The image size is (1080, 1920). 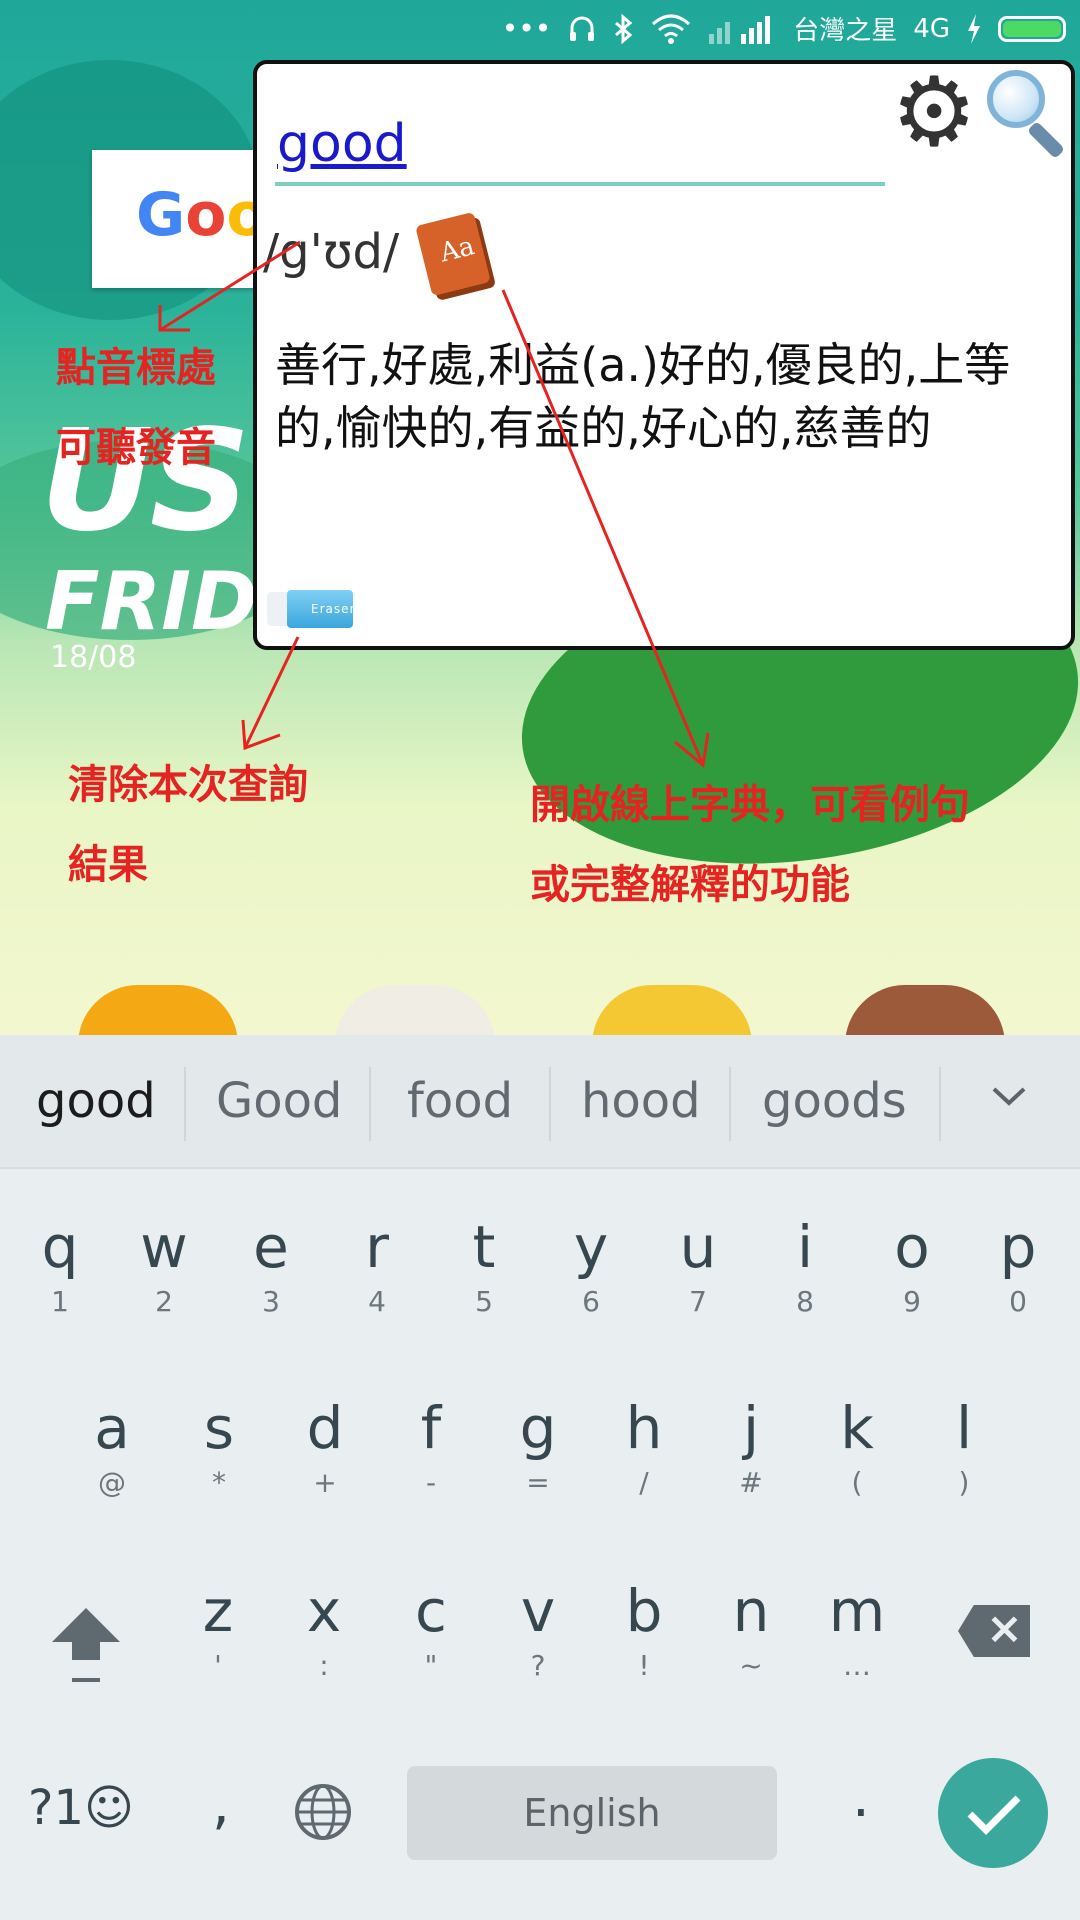 I want to click on network-type: 4G, so click(x=931, y=28).